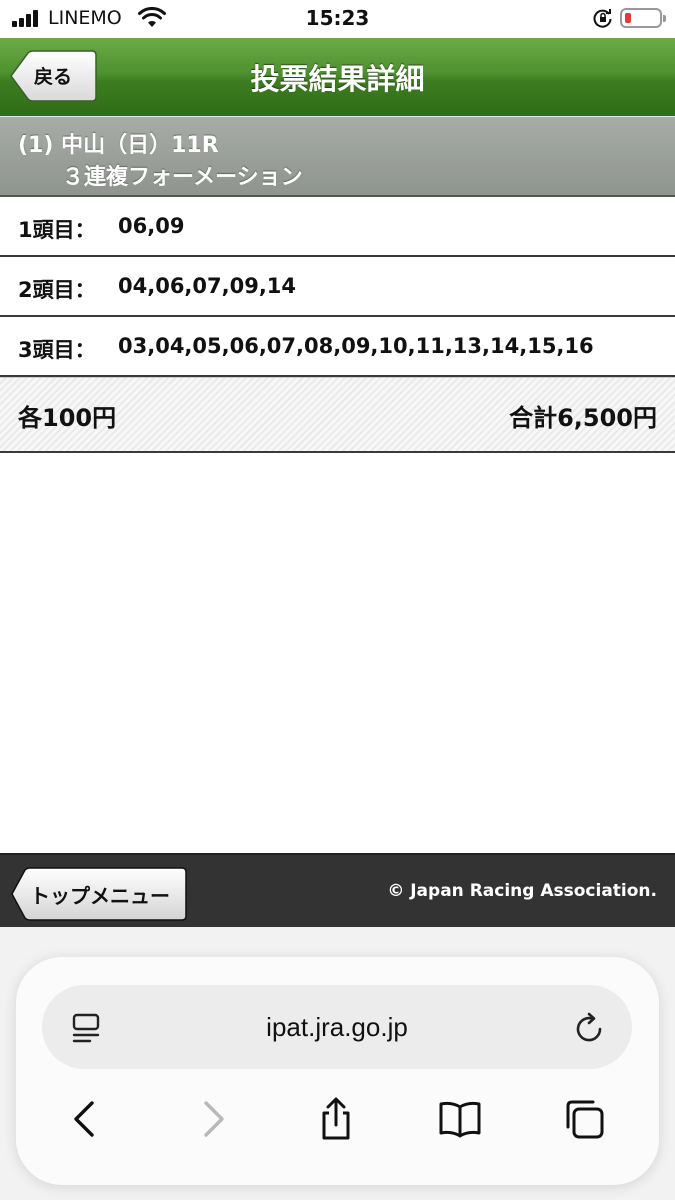  I want to click on row-label: 2頭目：, so click(57, 290).